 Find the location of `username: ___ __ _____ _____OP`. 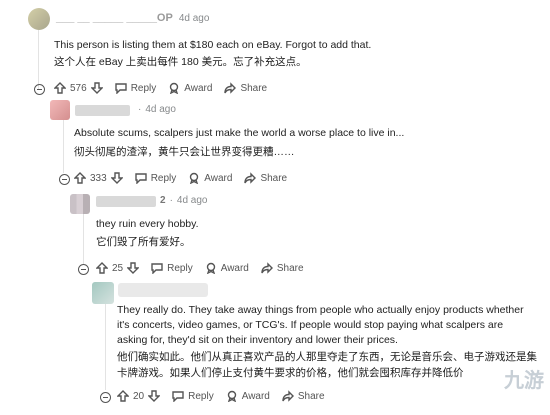

username: ___ __ _____ _____OP is located at coordinates (114, 18).